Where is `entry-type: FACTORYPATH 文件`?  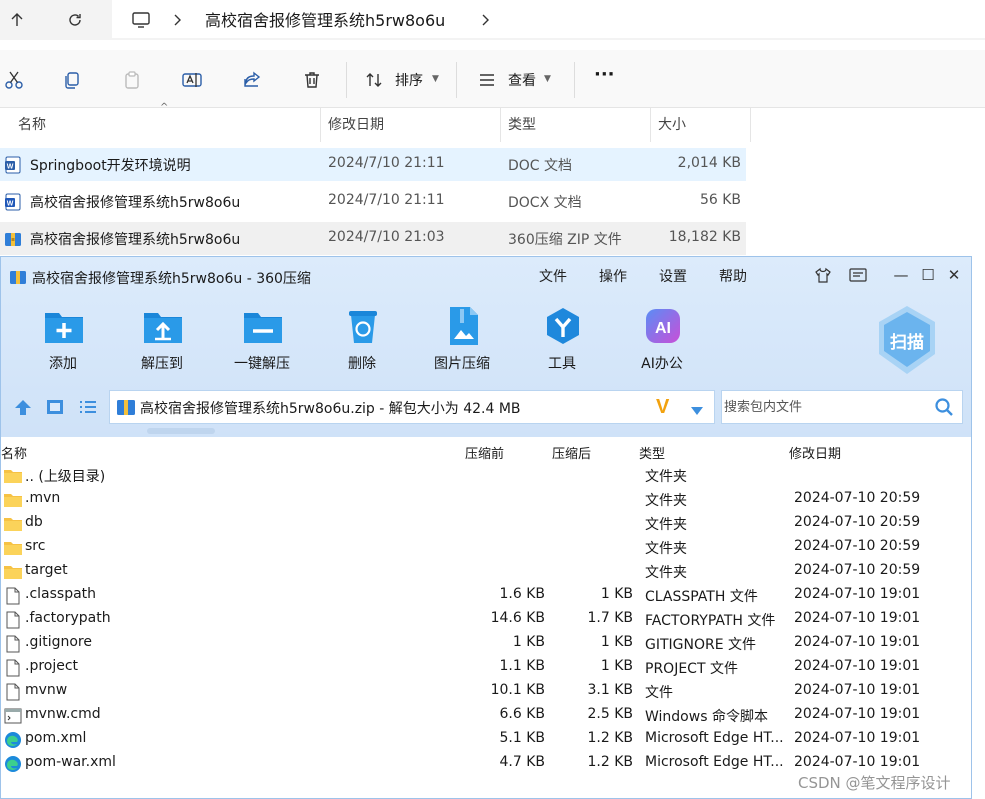 entry-type: FACTORYPATH 文件 is located at coordinates (710, 621).